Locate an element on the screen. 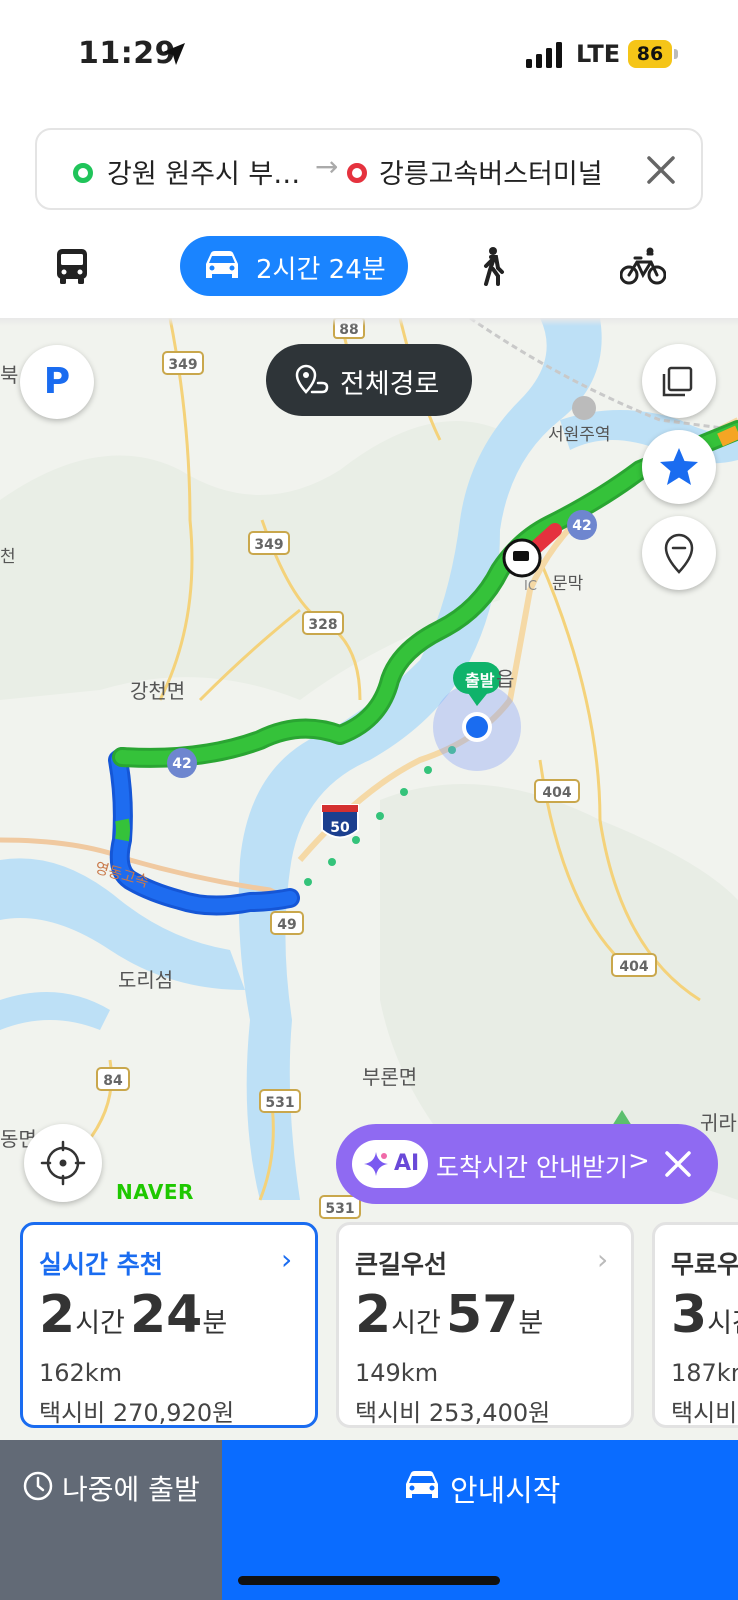 The height and width of the screenshot is (1600, 738). hours-value: 3 is located at coordinates (689, 1315).